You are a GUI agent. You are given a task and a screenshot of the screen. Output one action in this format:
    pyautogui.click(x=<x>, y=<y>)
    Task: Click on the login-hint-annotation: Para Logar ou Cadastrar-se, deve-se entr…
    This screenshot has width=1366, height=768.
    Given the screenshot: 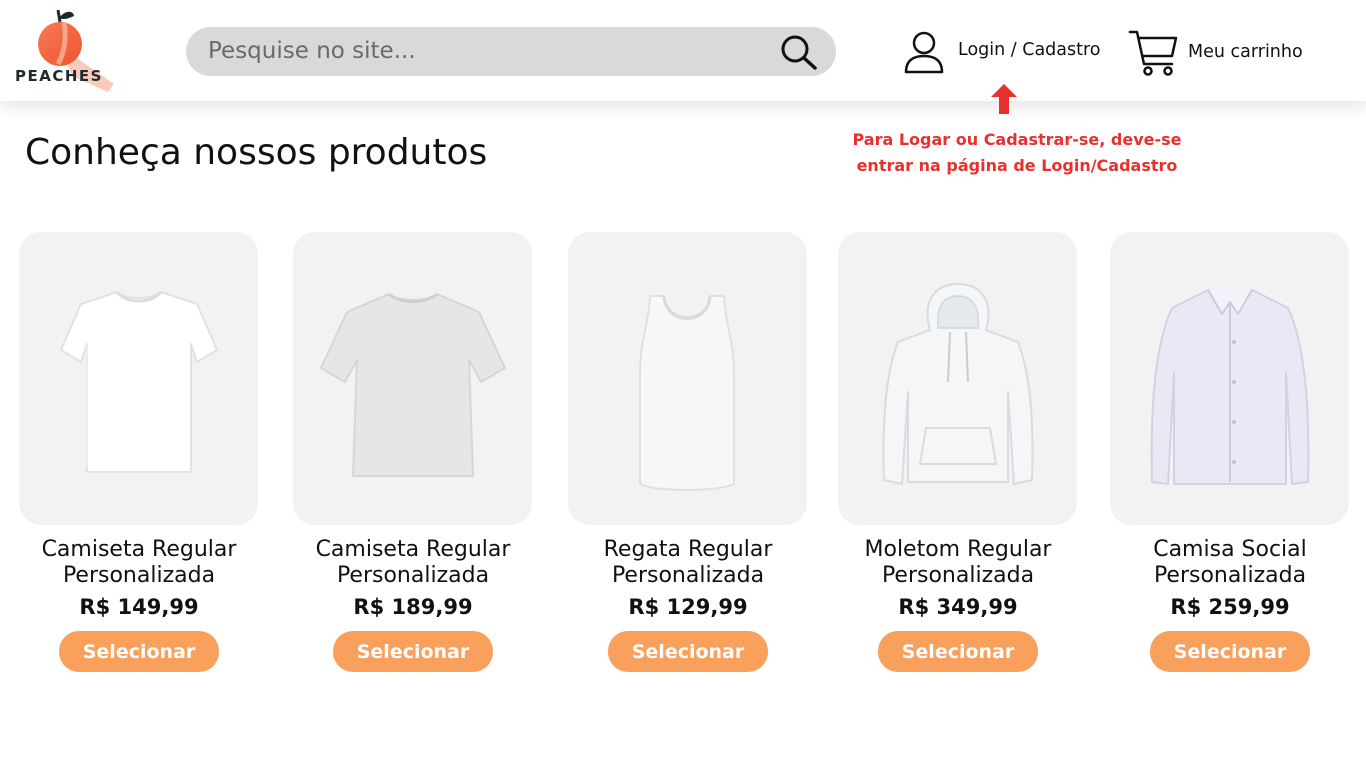 What is the action you would take?
    pyautogui.click(x=1017, y=152)
    